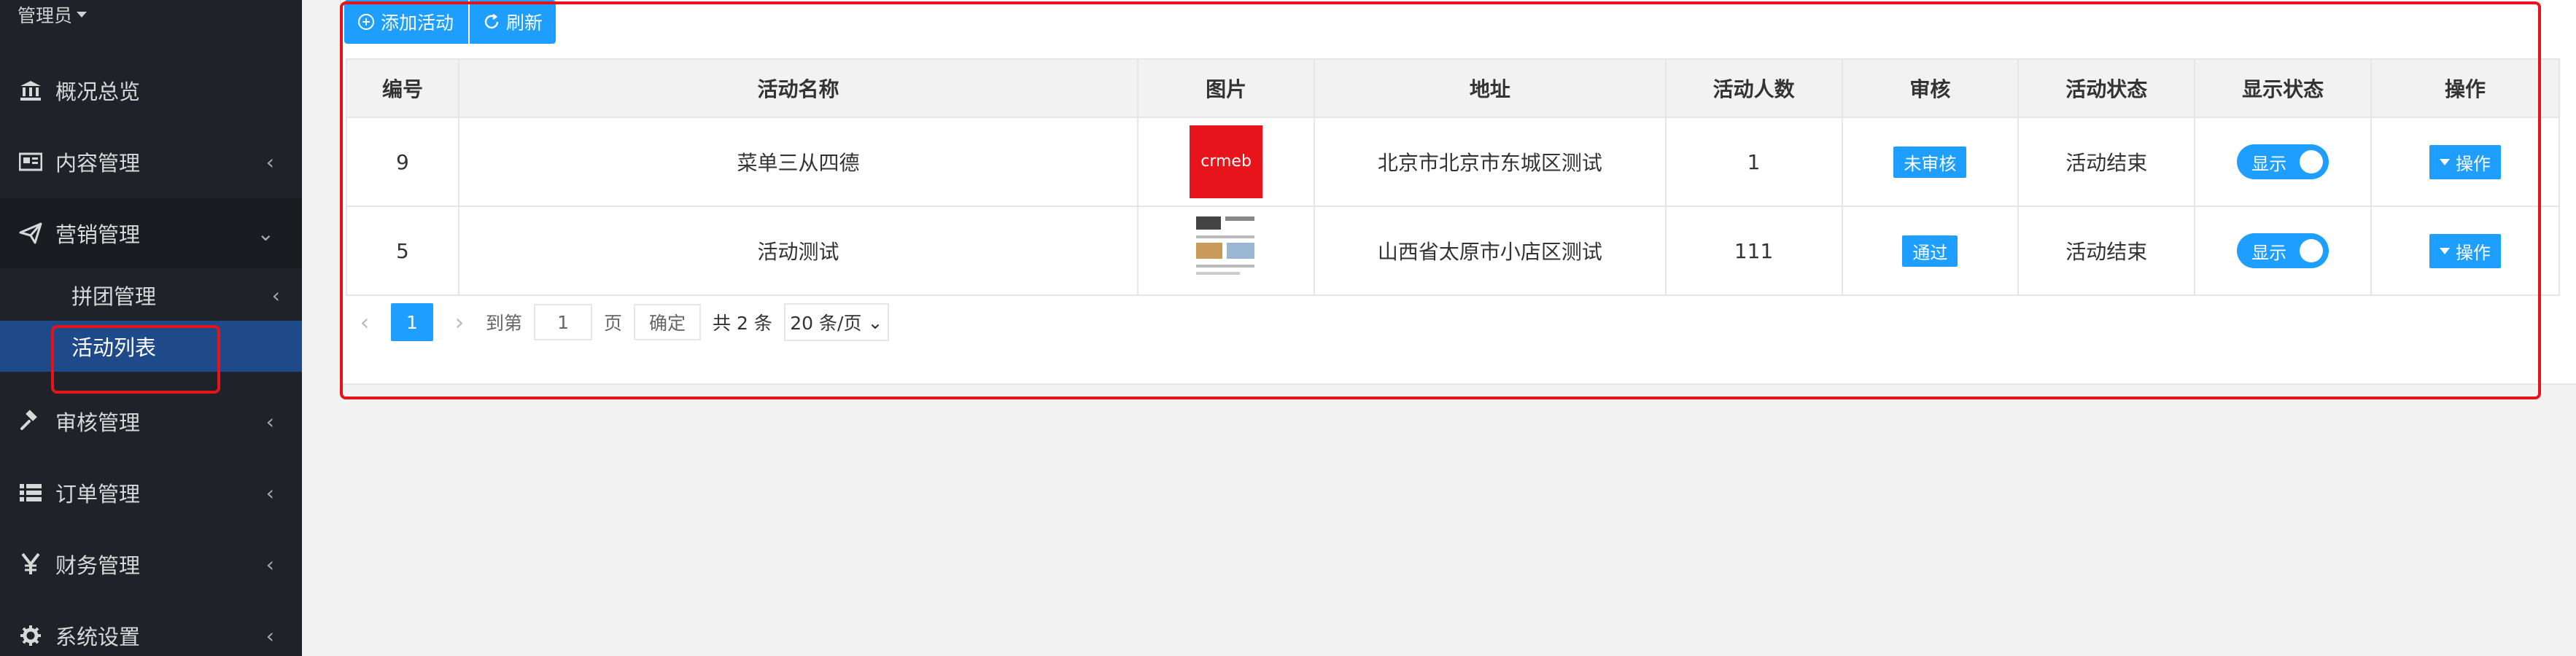 This screenshot has height=656, width=2576. Describe the element at coordinates (31, 233) in the screenshot. I see `paper-plane-icon` at that location.